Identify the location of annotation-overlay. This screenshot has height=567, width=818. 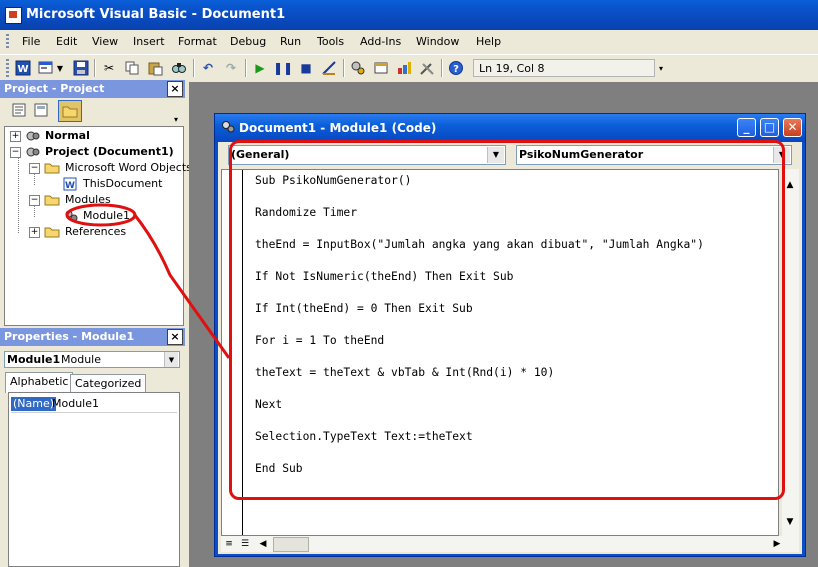
(148, 281).